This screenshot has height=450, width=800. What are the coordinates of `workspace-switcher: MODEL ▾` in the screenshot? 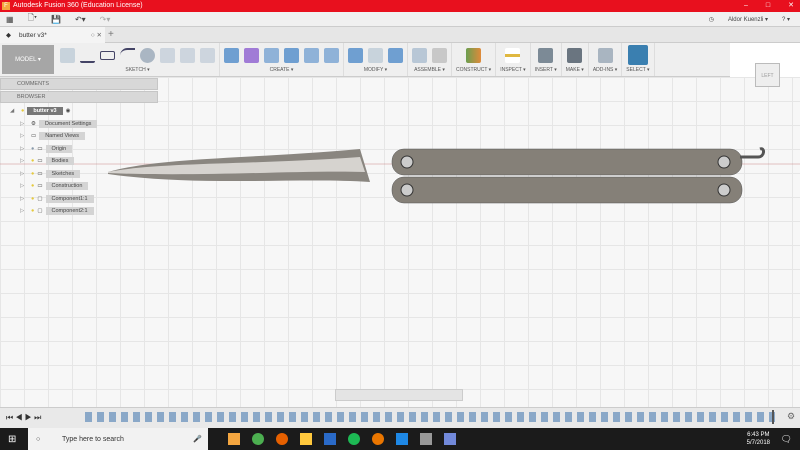 It's located at (28, 59).